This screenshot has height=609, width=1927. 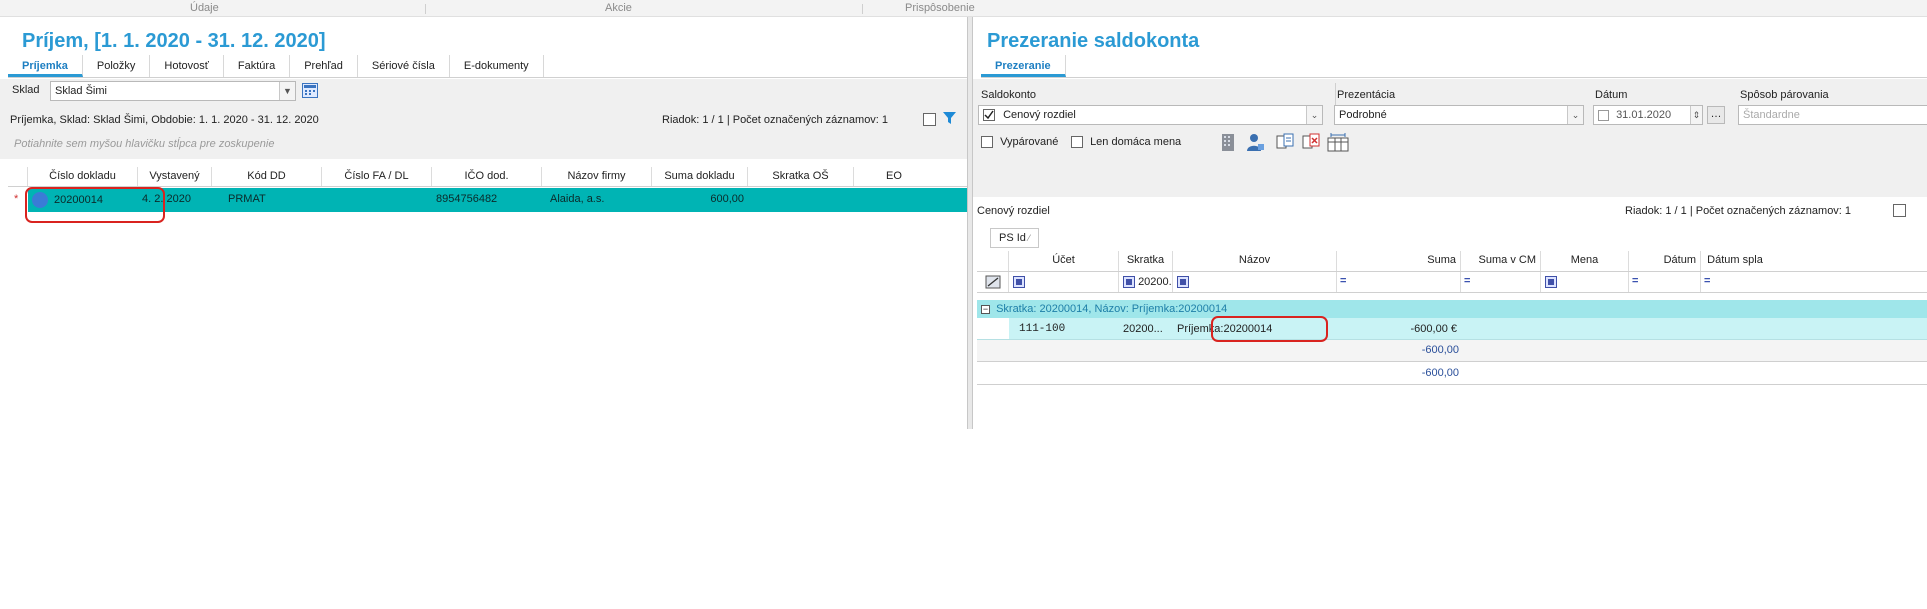 I want to click on datum-checkbox, so click(x=1603, y=115).